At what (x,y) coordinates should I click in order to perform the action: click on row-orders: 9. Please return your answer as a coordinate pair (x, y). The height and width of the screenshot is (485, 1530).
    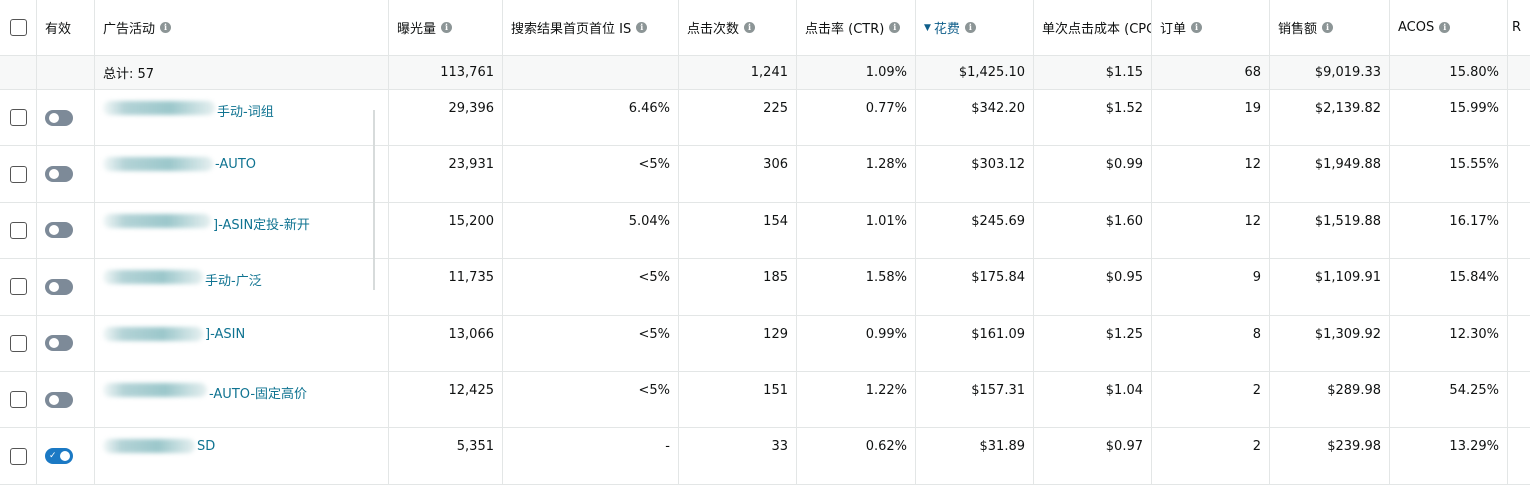
    Looking at the image, I should click on (1211, 287).